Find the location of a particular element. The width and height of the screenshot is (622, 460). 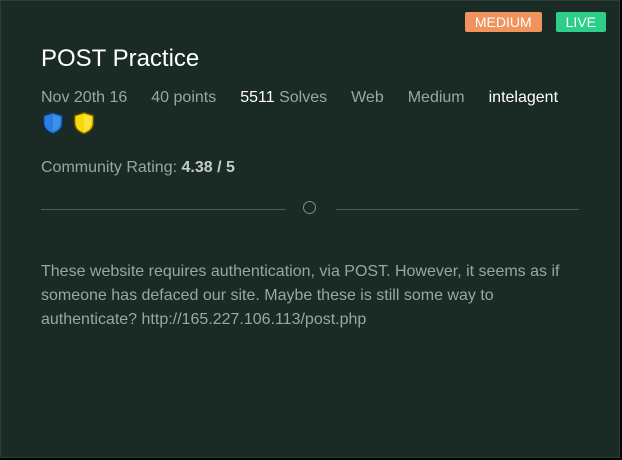

challenge-difficulty: Medium is located at coordinates (436, 97).